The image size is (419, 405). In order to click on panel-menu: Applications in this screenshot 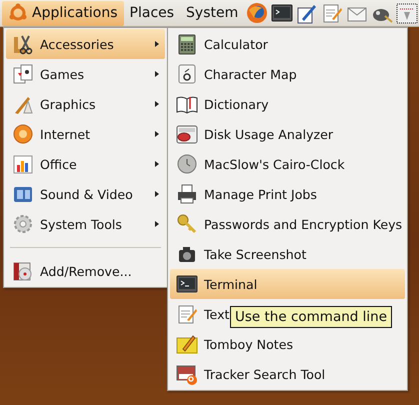, I will do `click(63, 13)`.